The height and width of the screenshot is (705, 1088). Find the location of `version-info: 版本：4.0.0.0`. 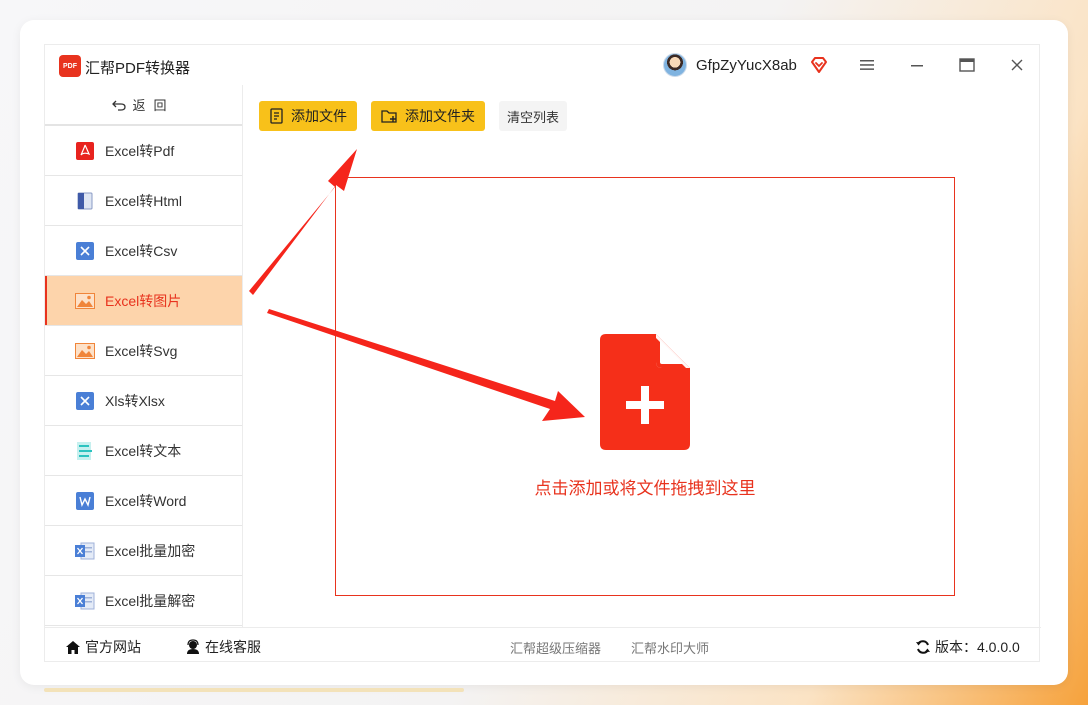

version-info: 版本：4.0.0.0 is located at coordinates (967, 647).